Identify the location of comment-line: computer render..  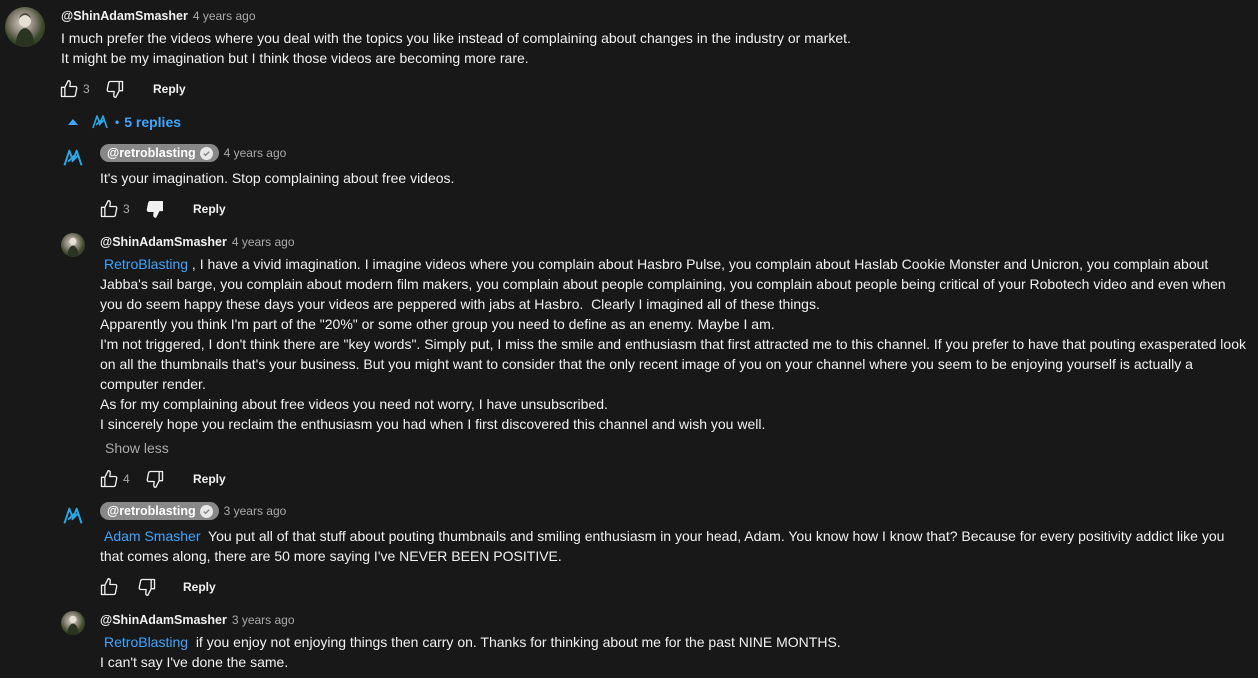
(153, 384).